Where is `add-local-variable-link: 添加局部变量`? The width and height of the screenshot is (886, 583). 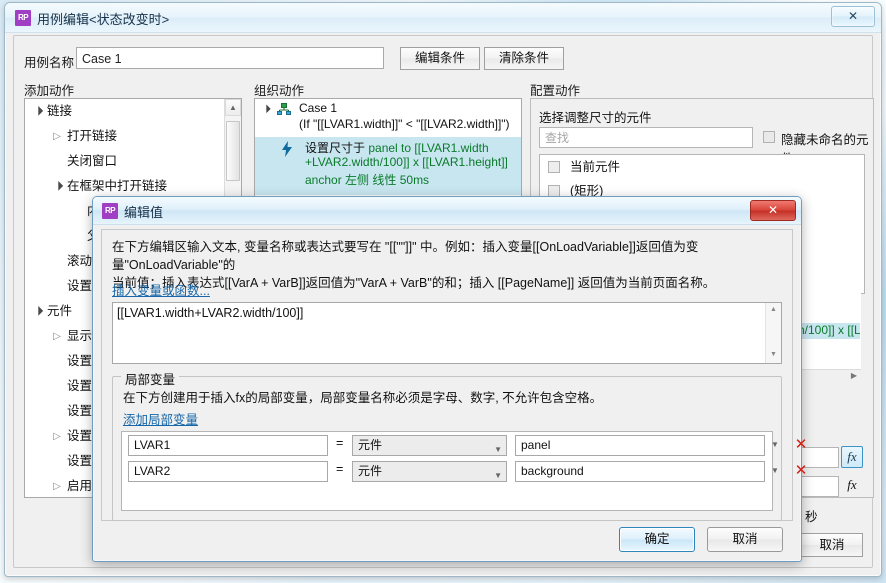 add-local-variable-link: 添加局部变量 is located at coordinates (160, 418).